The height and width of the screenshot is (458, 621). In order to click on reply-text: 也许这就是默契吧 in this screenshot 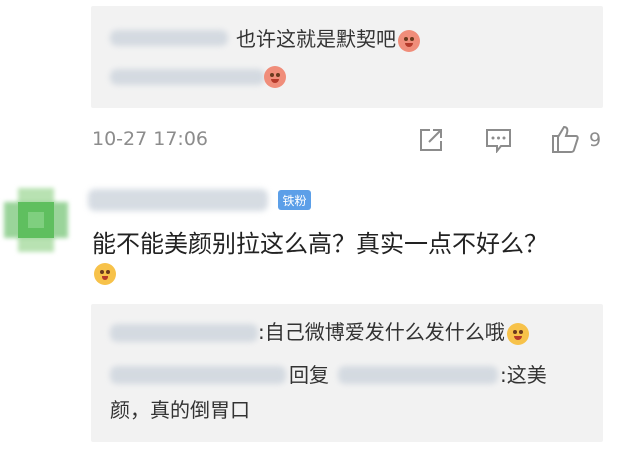, I will do `click(328, 40)`.